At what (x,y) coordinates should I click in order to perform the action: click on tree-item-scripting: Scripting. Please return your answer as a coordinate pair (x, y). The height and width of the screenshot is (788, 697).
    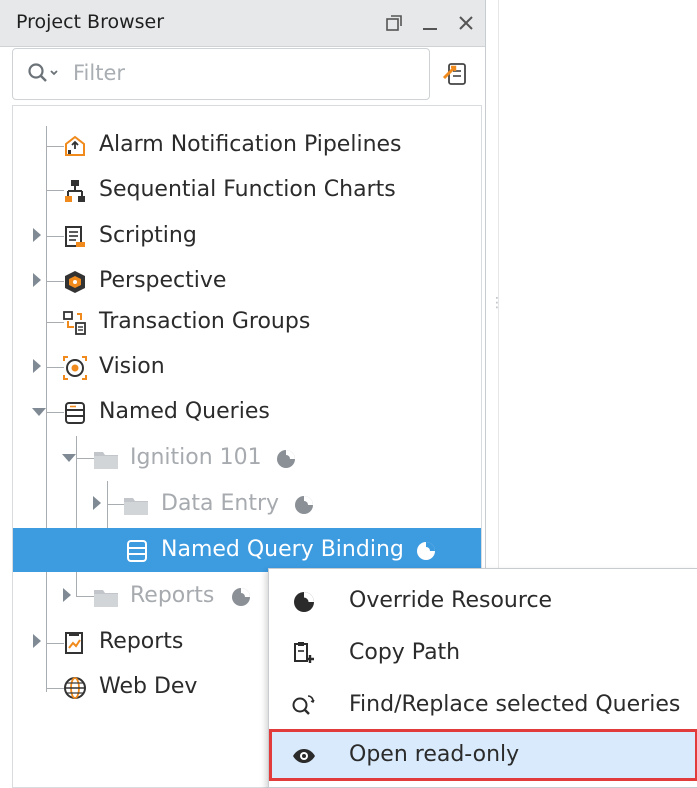
    Looking at the image, I should click on (247, 236).